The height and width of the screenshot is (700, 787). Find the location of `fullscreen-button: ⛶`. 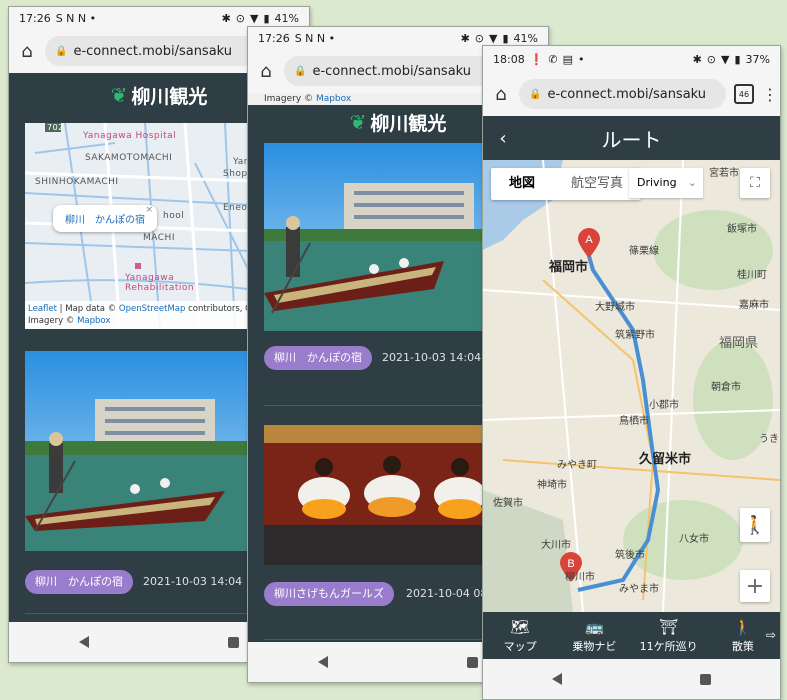

fullscreen-button: ⛶ is located at coordinates (755, 183).